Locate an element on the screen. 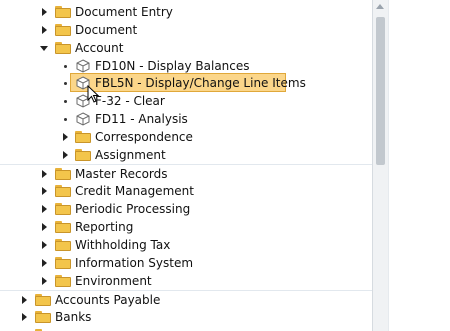 Image resolution: width=450 pixels, height=331 pixels. scrollbar-thumb is located at coordinates (380, 91).